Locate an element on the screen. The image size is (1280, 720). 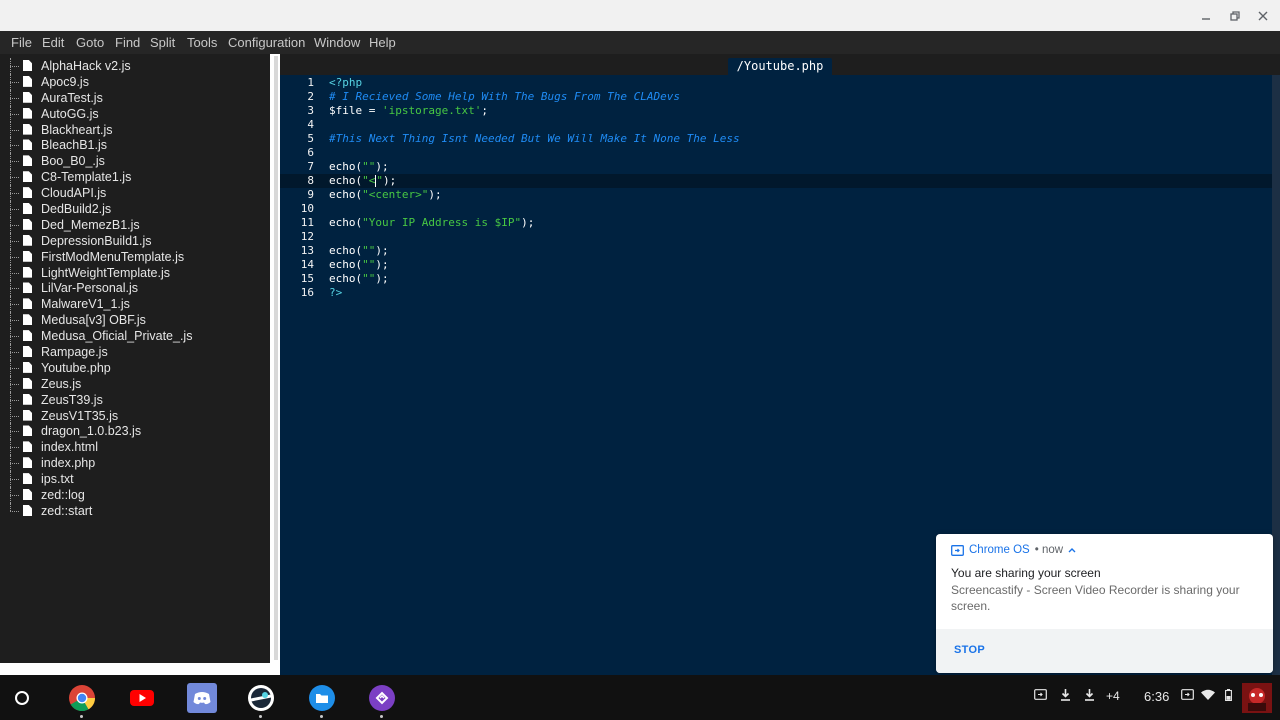
files-app is located at coordinates (322, 701).